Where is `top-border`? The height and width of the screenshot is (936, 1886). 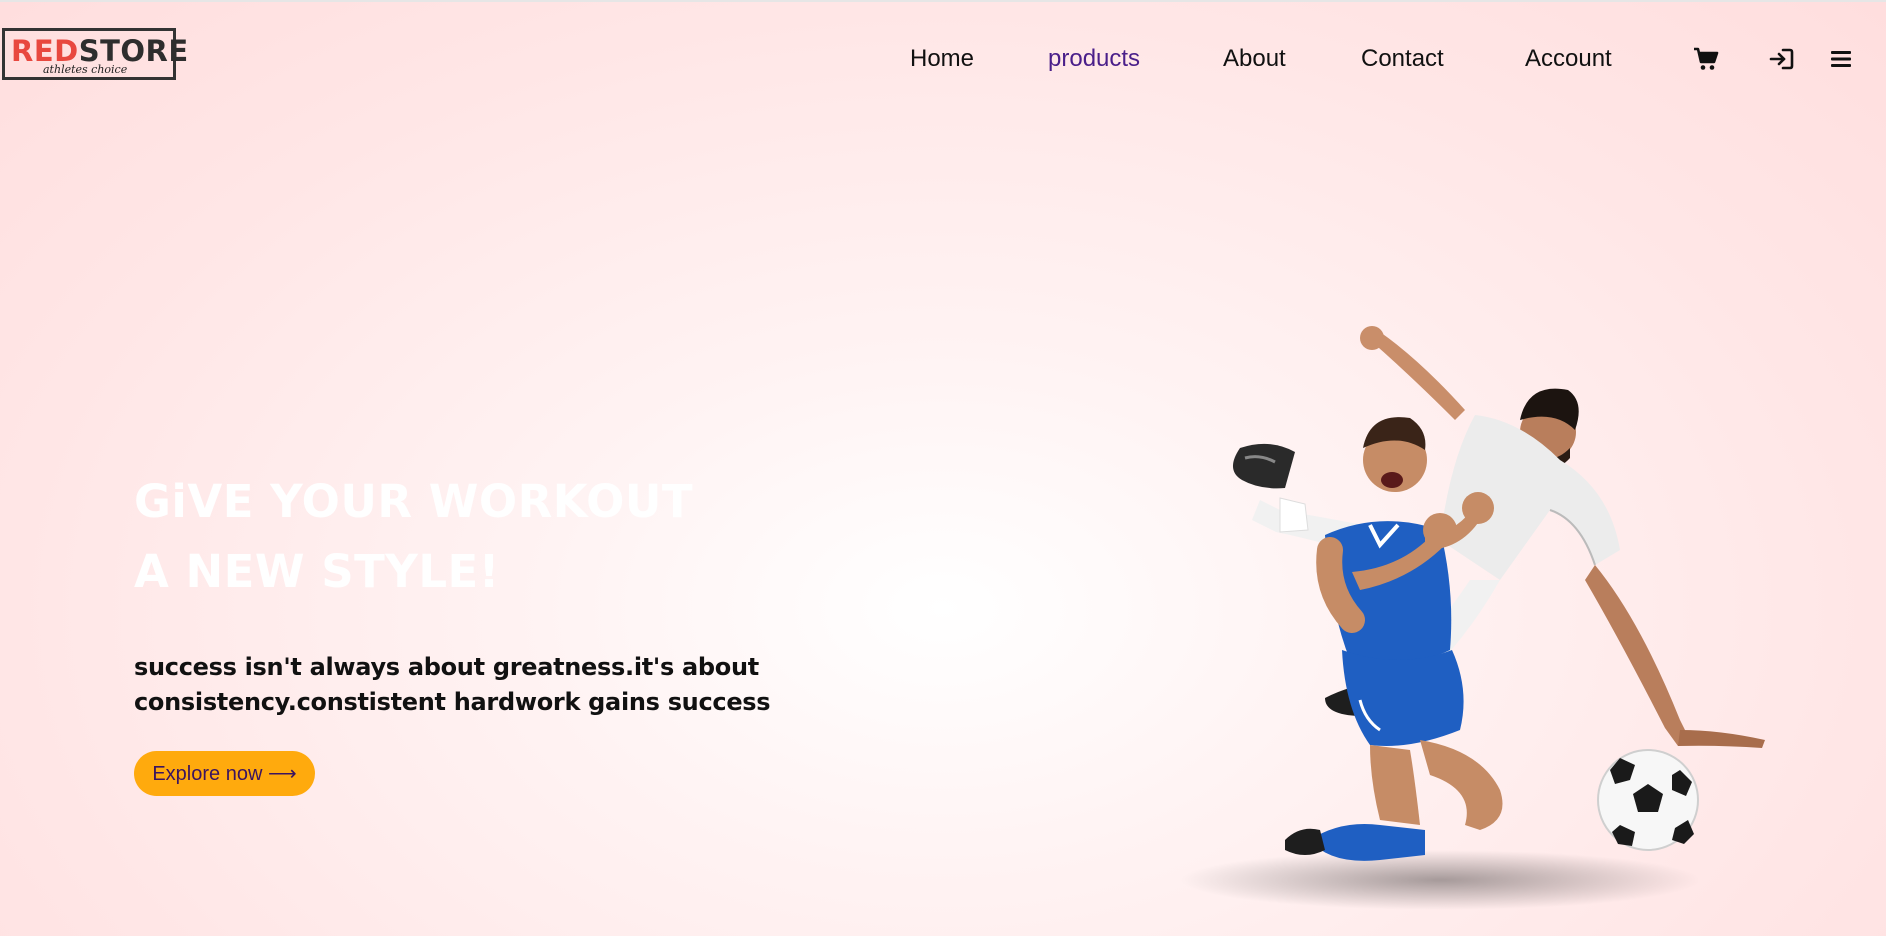 top-border is located at coordinates (943, 1).